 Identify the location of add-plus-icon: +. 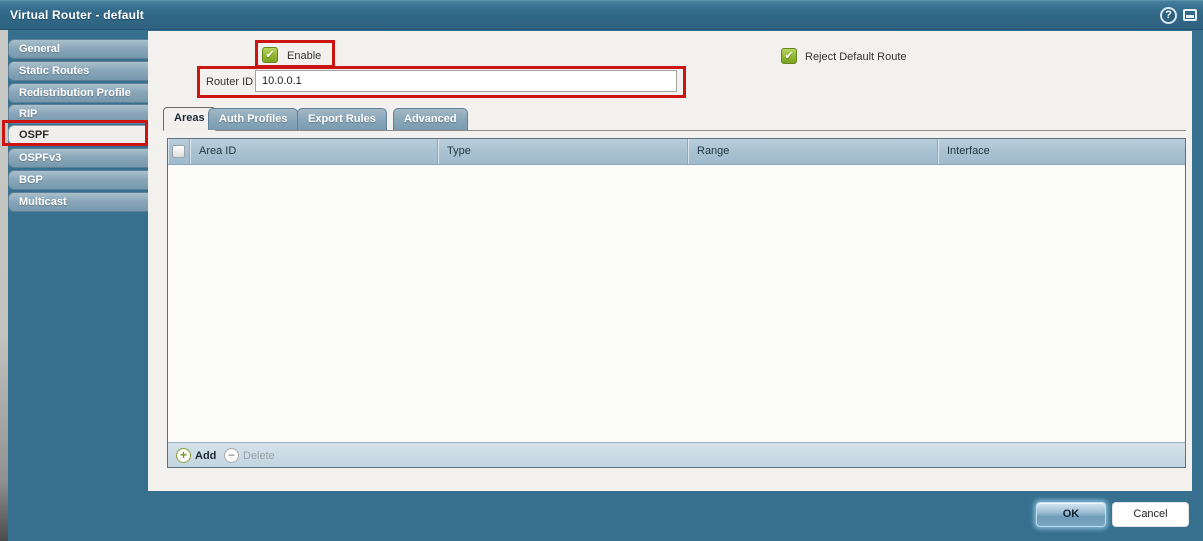
(183, 455).